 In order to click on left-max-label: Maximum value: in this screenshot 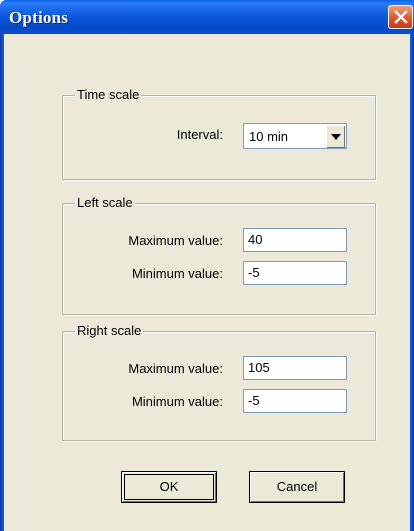, I will do `click(175, 240)`.